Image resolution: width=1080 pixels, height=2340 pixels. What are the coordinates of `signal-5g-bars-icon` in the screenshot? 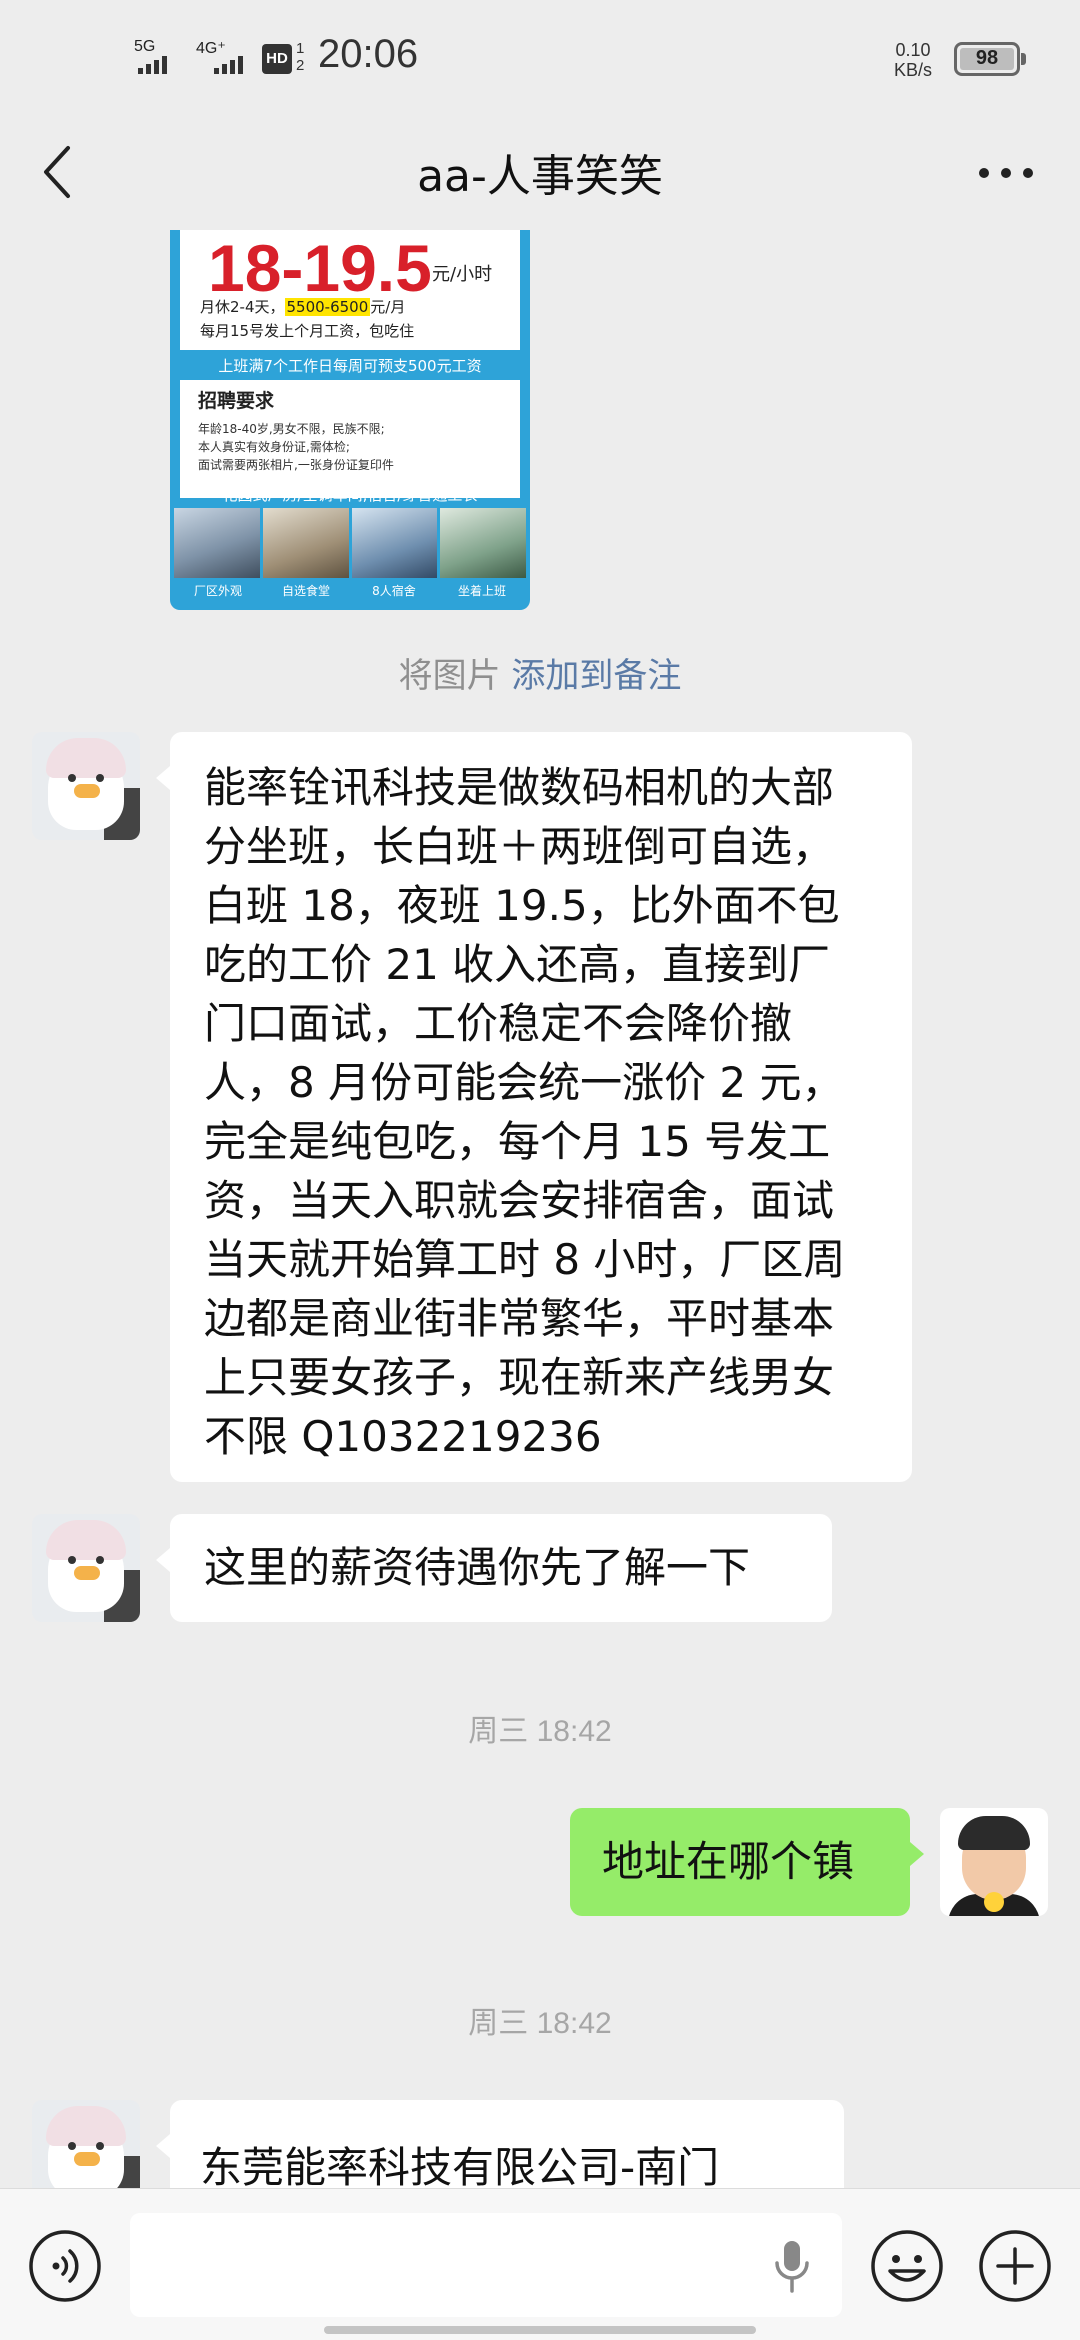 It's located at (152, 65).